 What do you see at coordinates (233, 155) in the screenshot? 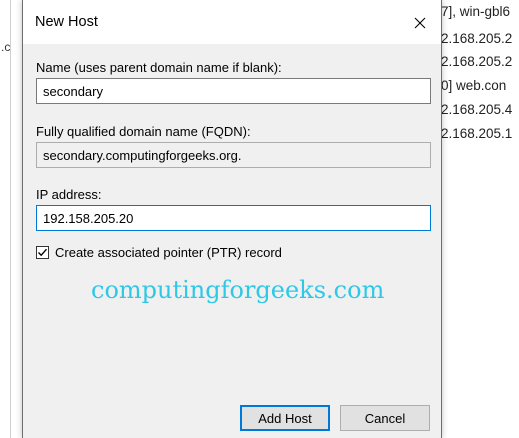
I see `fqdn-field` at bounding box center [233, 155].